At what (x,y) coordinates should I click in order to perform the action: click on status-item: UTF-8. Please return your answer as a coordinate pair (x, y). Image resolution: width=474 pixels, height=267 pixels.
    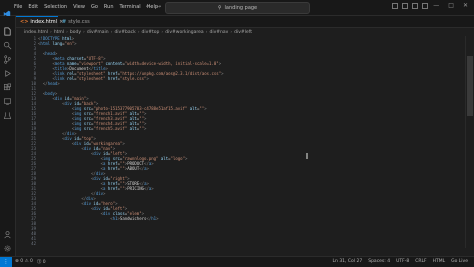
    Looking at the image, I should click on (402, 261).